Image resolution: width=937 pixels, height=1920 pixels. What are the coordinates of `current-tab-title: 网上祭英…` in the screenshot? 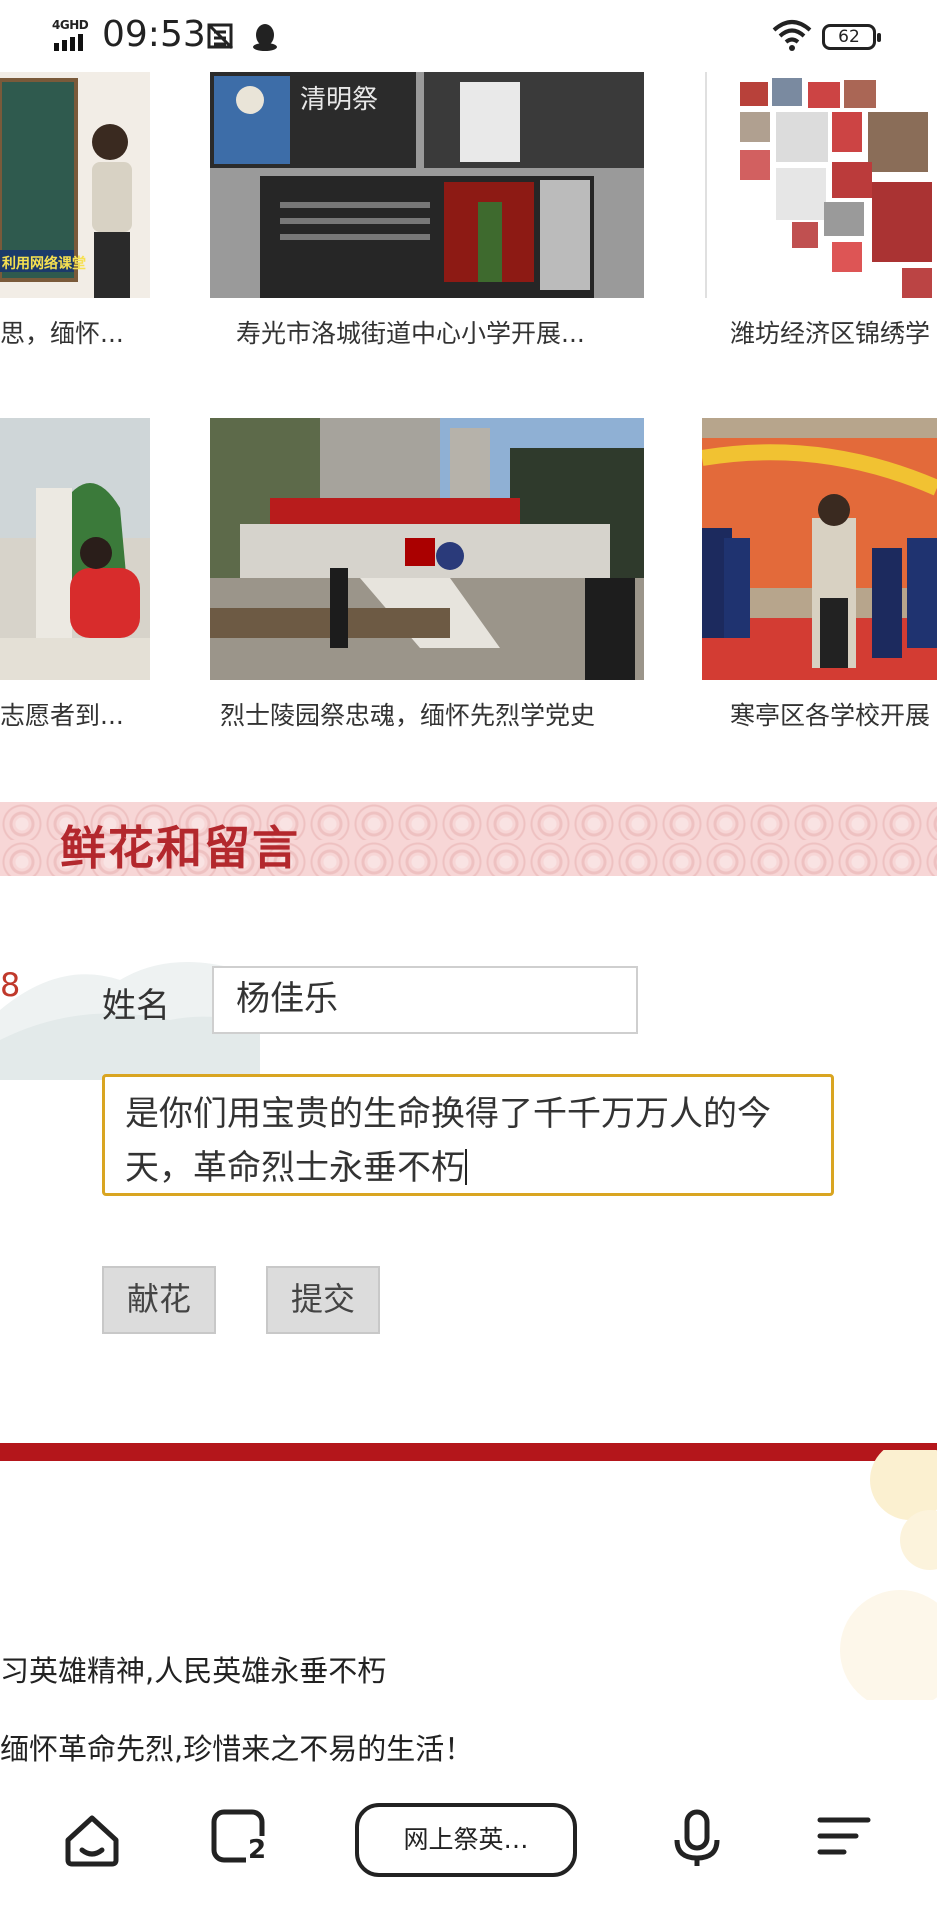 It's located at (466, 1840).